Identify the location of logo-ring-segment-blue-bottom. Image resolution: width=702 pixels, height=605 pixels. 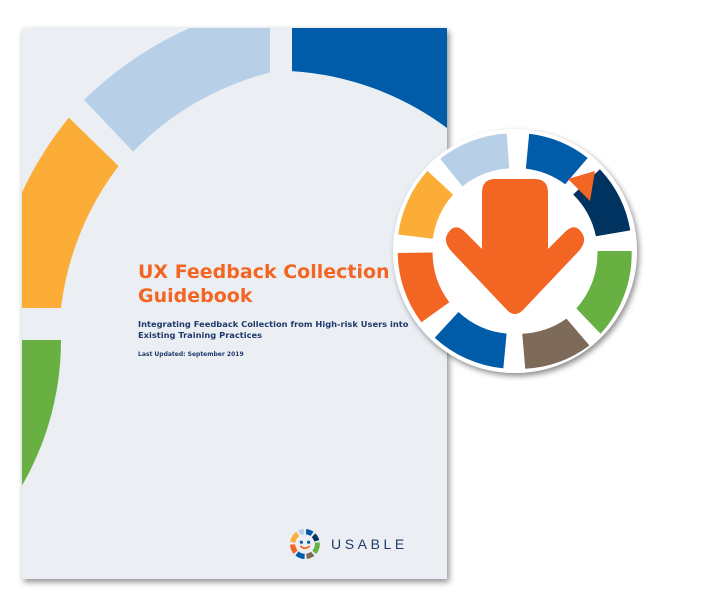
(300, 555).